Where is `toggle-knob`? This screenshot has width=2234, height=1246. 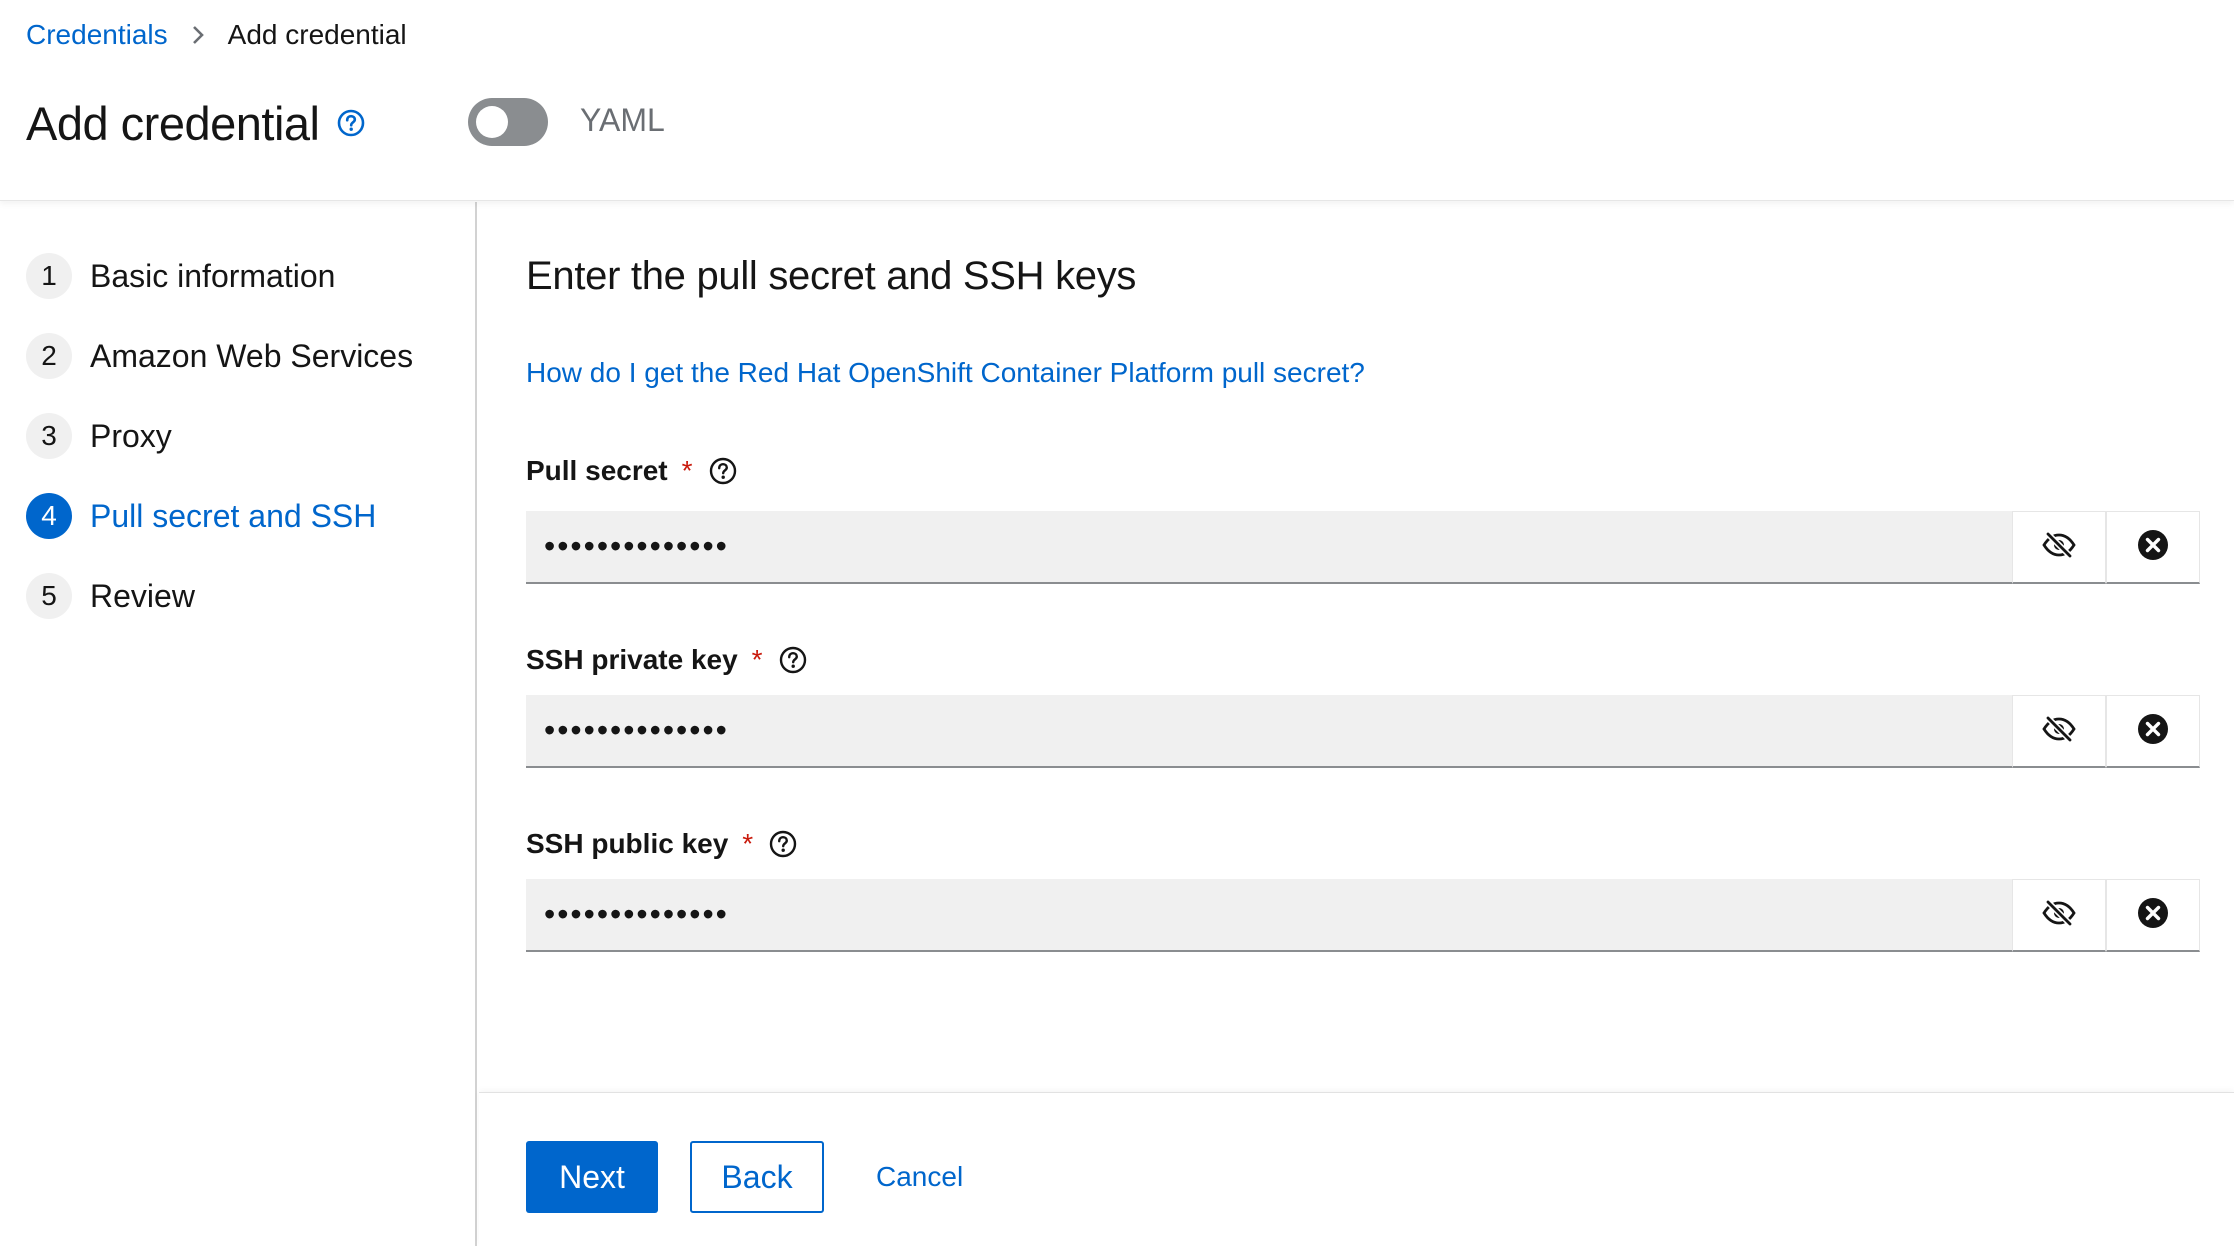
toggle-knob is located at coordinates (492, 122).